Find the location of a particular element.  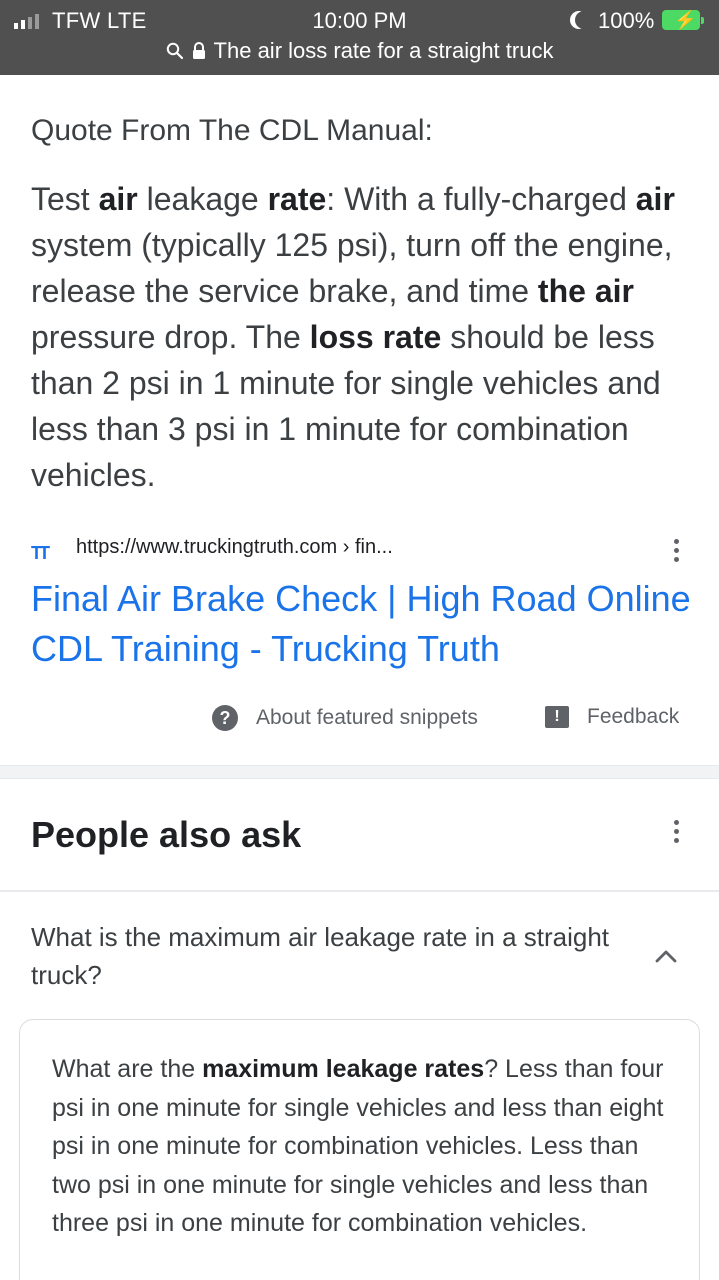

feedback-button: ! Feedback is located at coordinates (612, 717).